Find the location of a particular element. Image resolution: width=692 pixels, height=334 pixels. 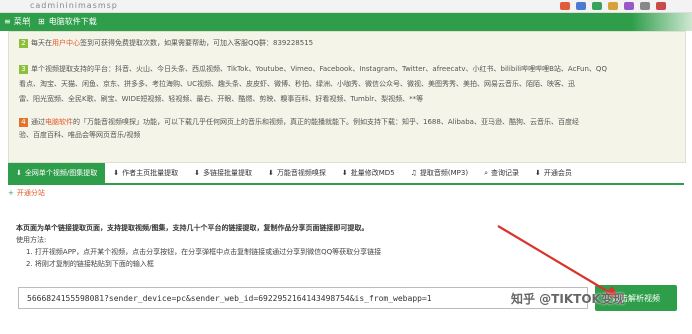

tab-label: 多链接批量提取 is located at coordinates (227, 173).